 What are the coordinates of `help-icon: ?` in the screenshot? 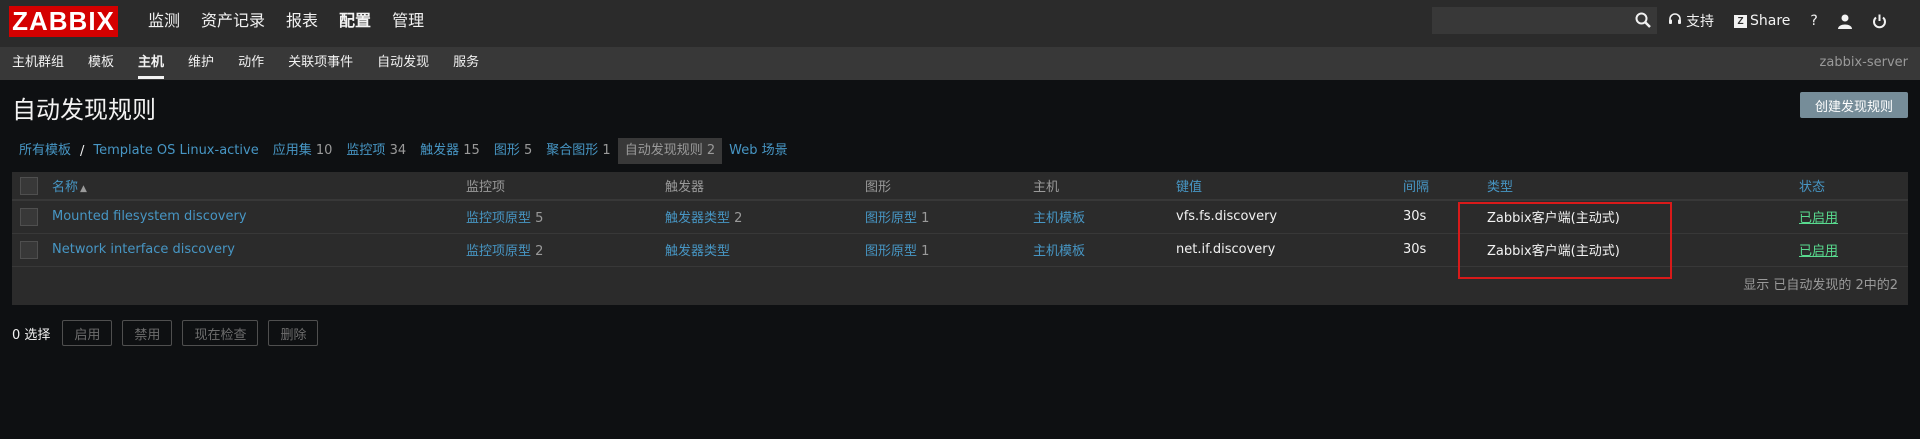 It's located at (1813, 21).